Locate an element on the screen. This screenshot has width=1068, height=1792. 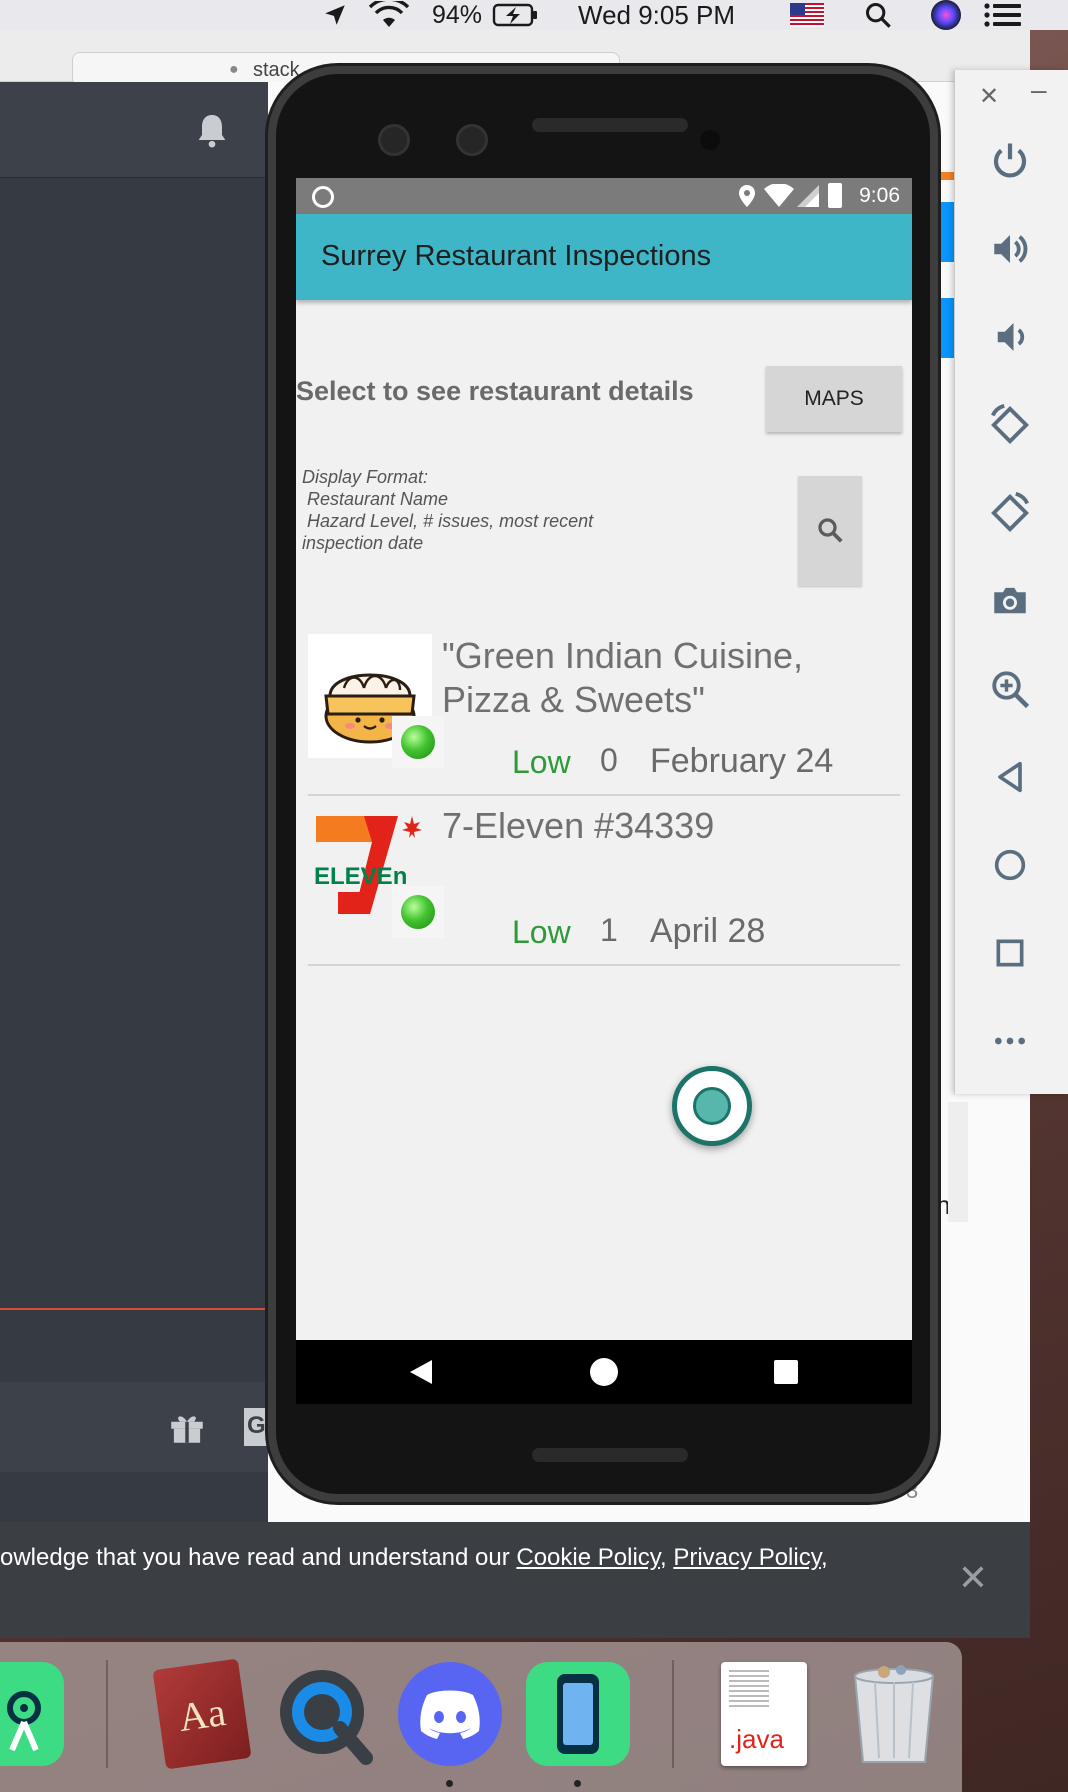
android-nav-bar is located at coordinates (604, 1372).